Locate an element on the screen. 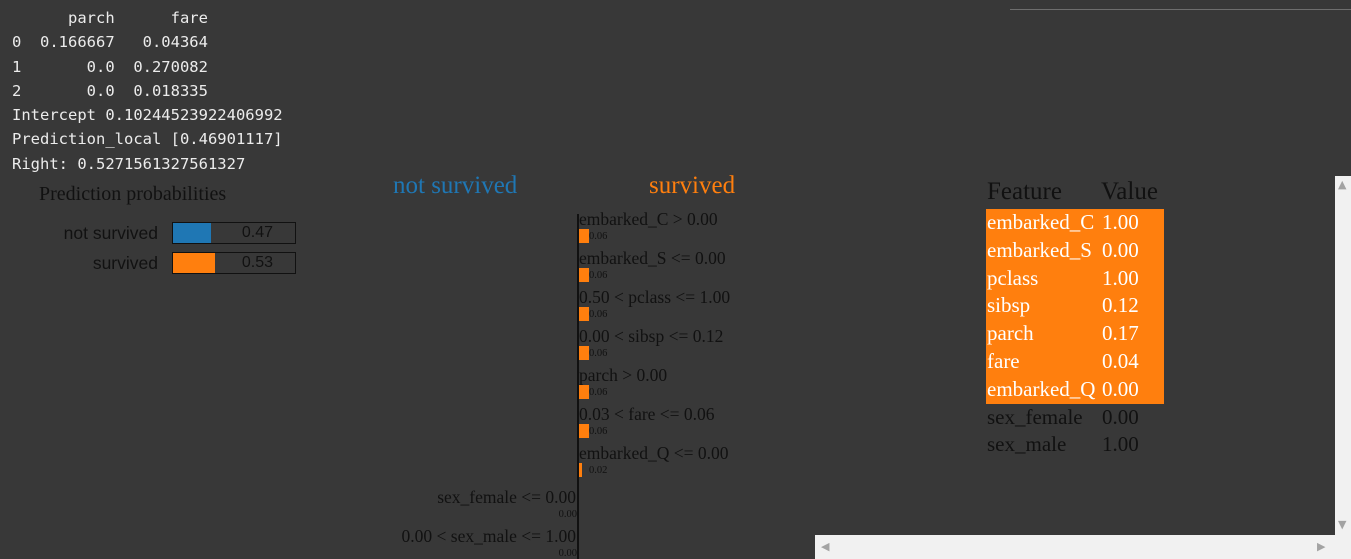  feature-label: sex_female <= 0.00 is located at coordinates (506, 497).